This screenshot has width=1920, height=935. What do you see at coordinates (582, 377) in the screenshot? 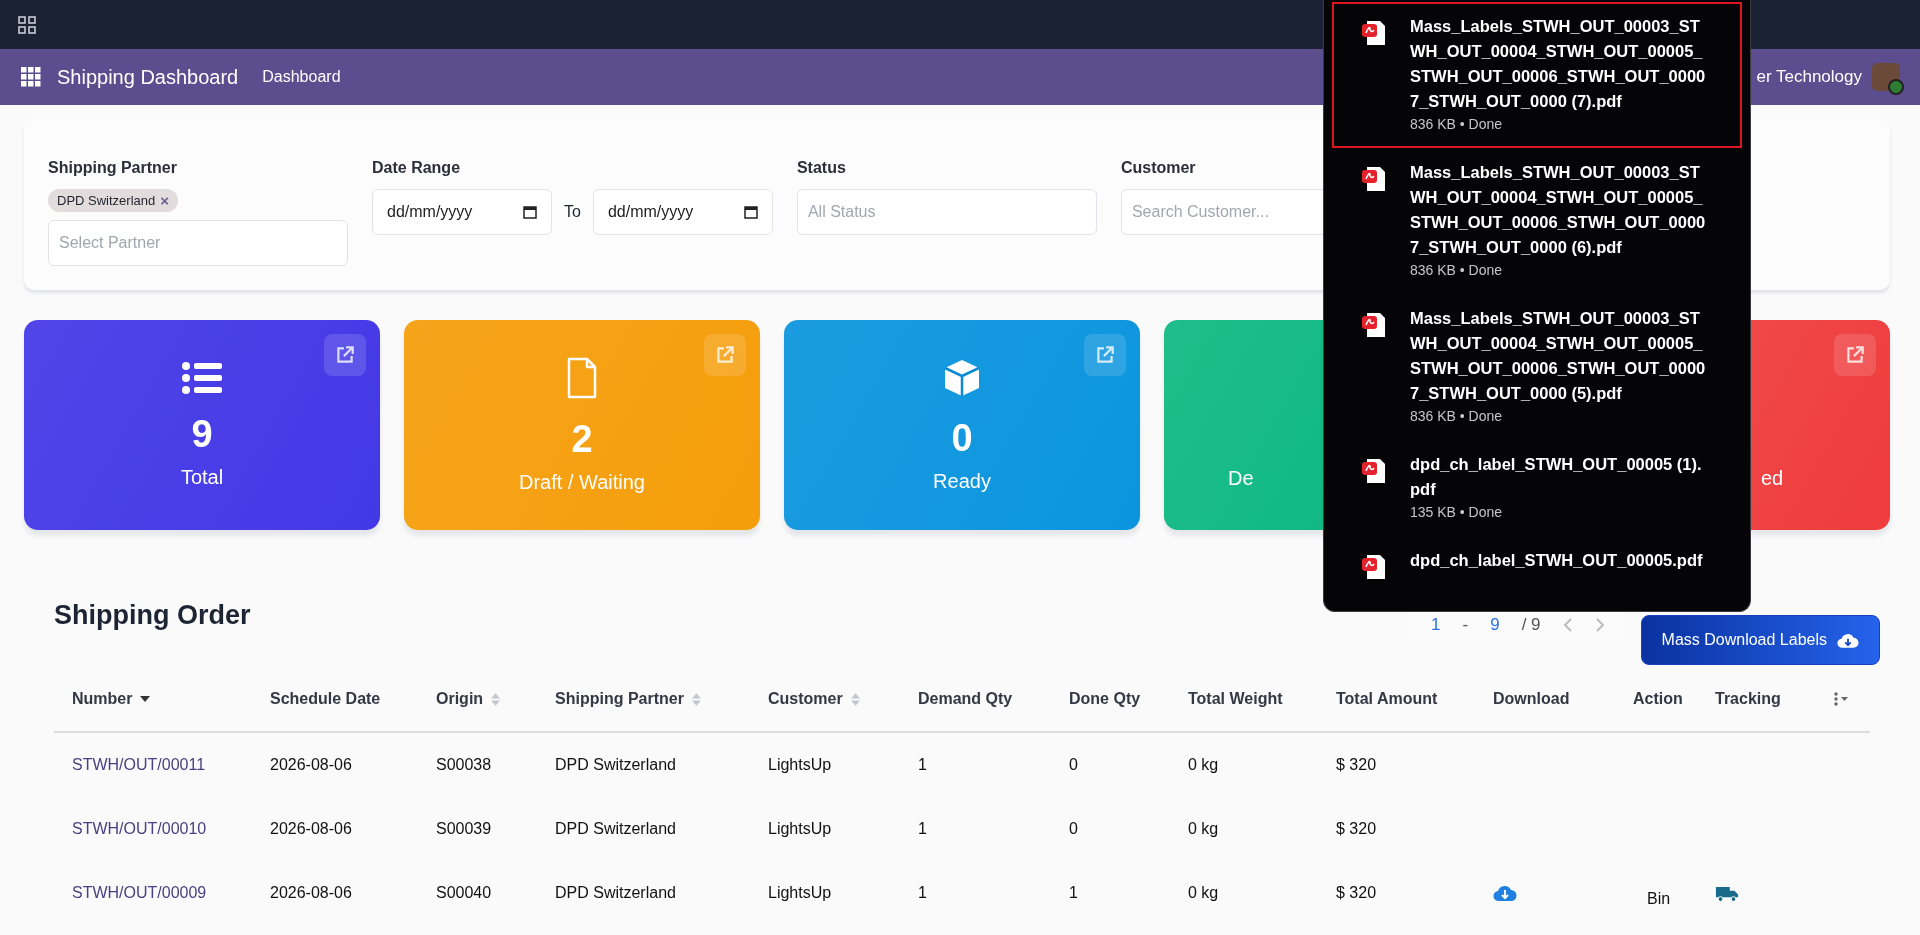
I see `document-icon` at bounding box center [582, 377].